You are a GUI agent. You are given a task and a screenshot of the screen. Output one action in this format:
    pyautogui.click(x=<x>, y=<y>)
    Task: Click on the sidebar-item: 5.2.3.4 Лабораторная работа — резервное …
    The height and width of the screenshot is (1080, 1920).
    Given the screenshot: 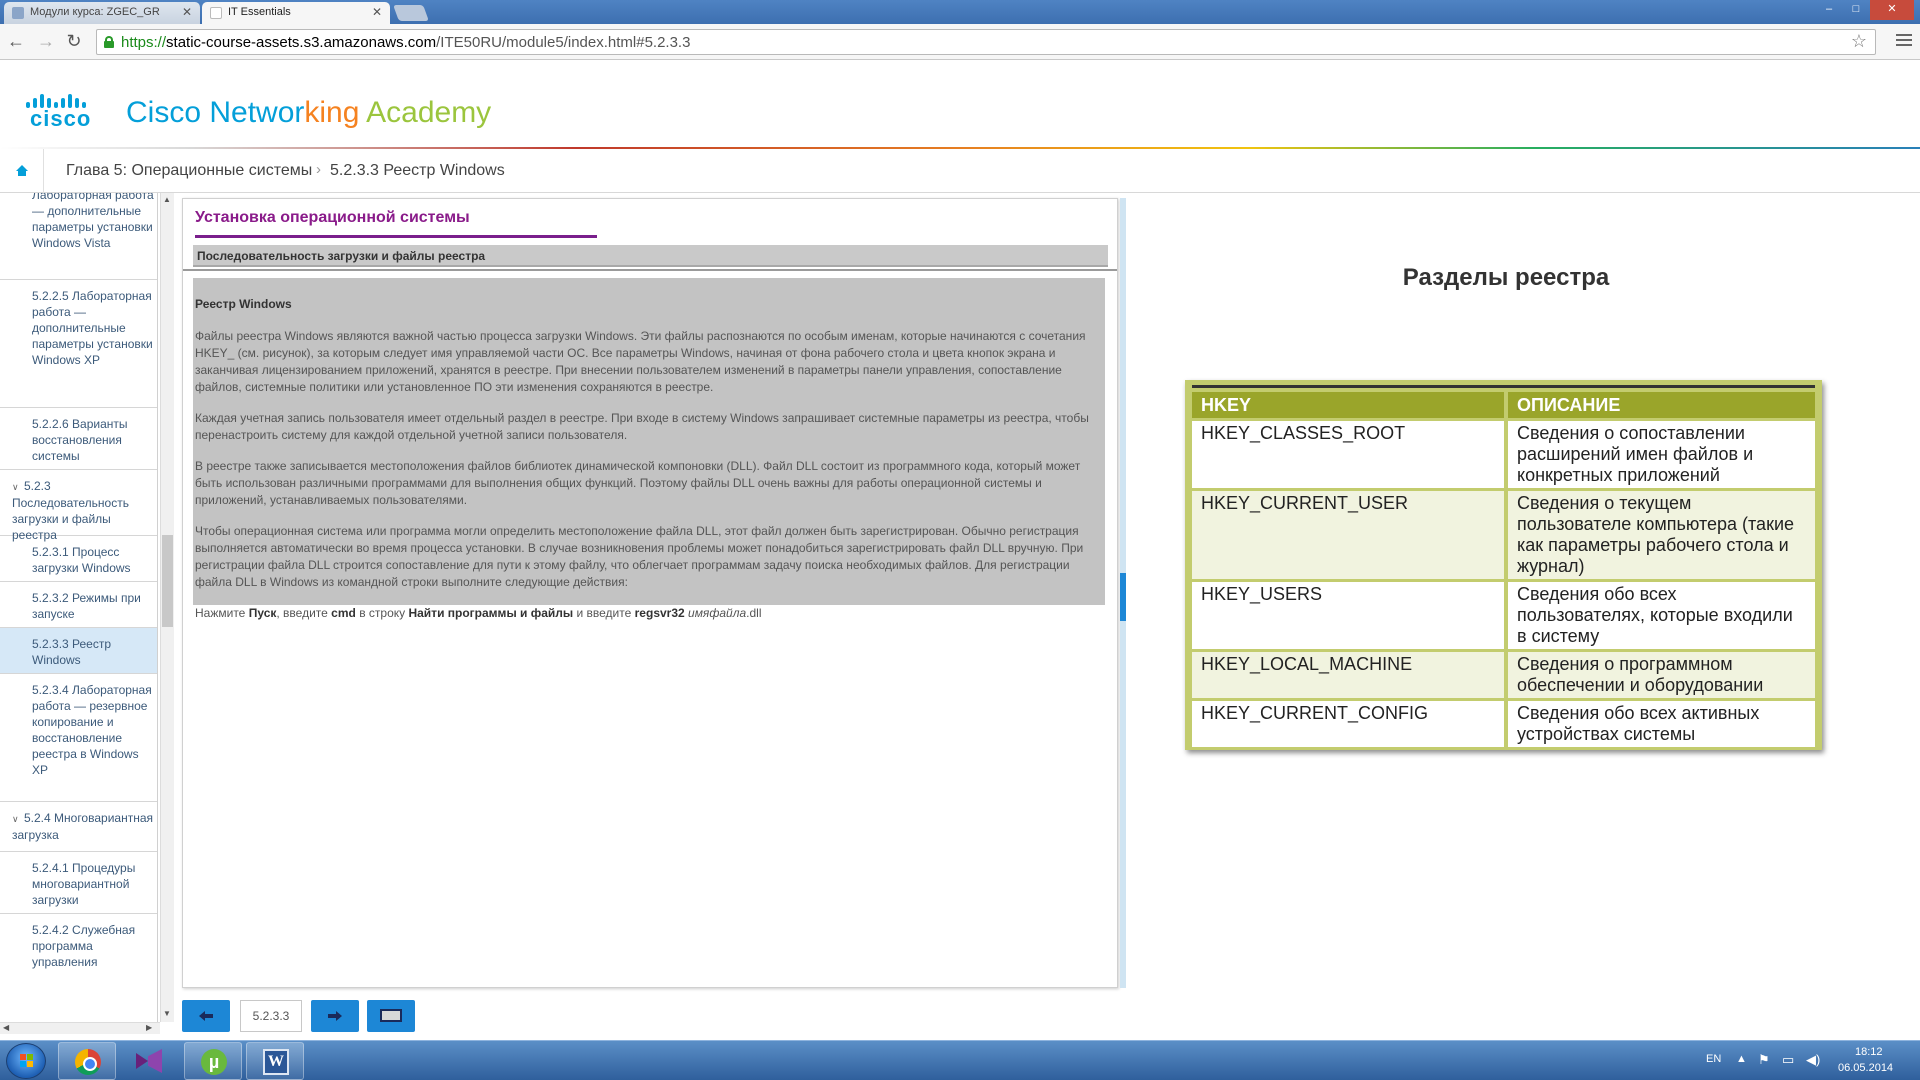 What is the action you would take?
    pyautogui.click(x=78, y=738)
    